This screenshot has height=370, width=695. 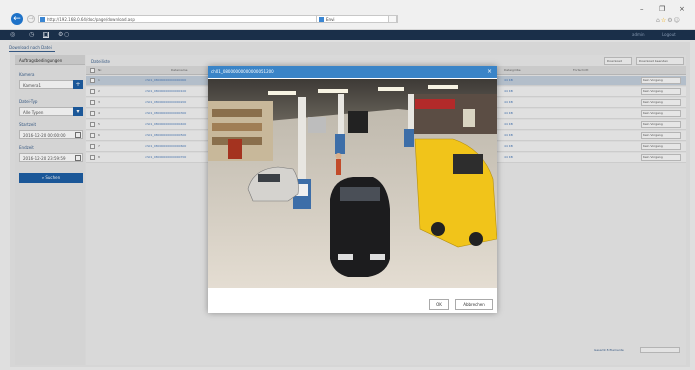 I want to click on tab-page-icon, so click(x=321, y=19).